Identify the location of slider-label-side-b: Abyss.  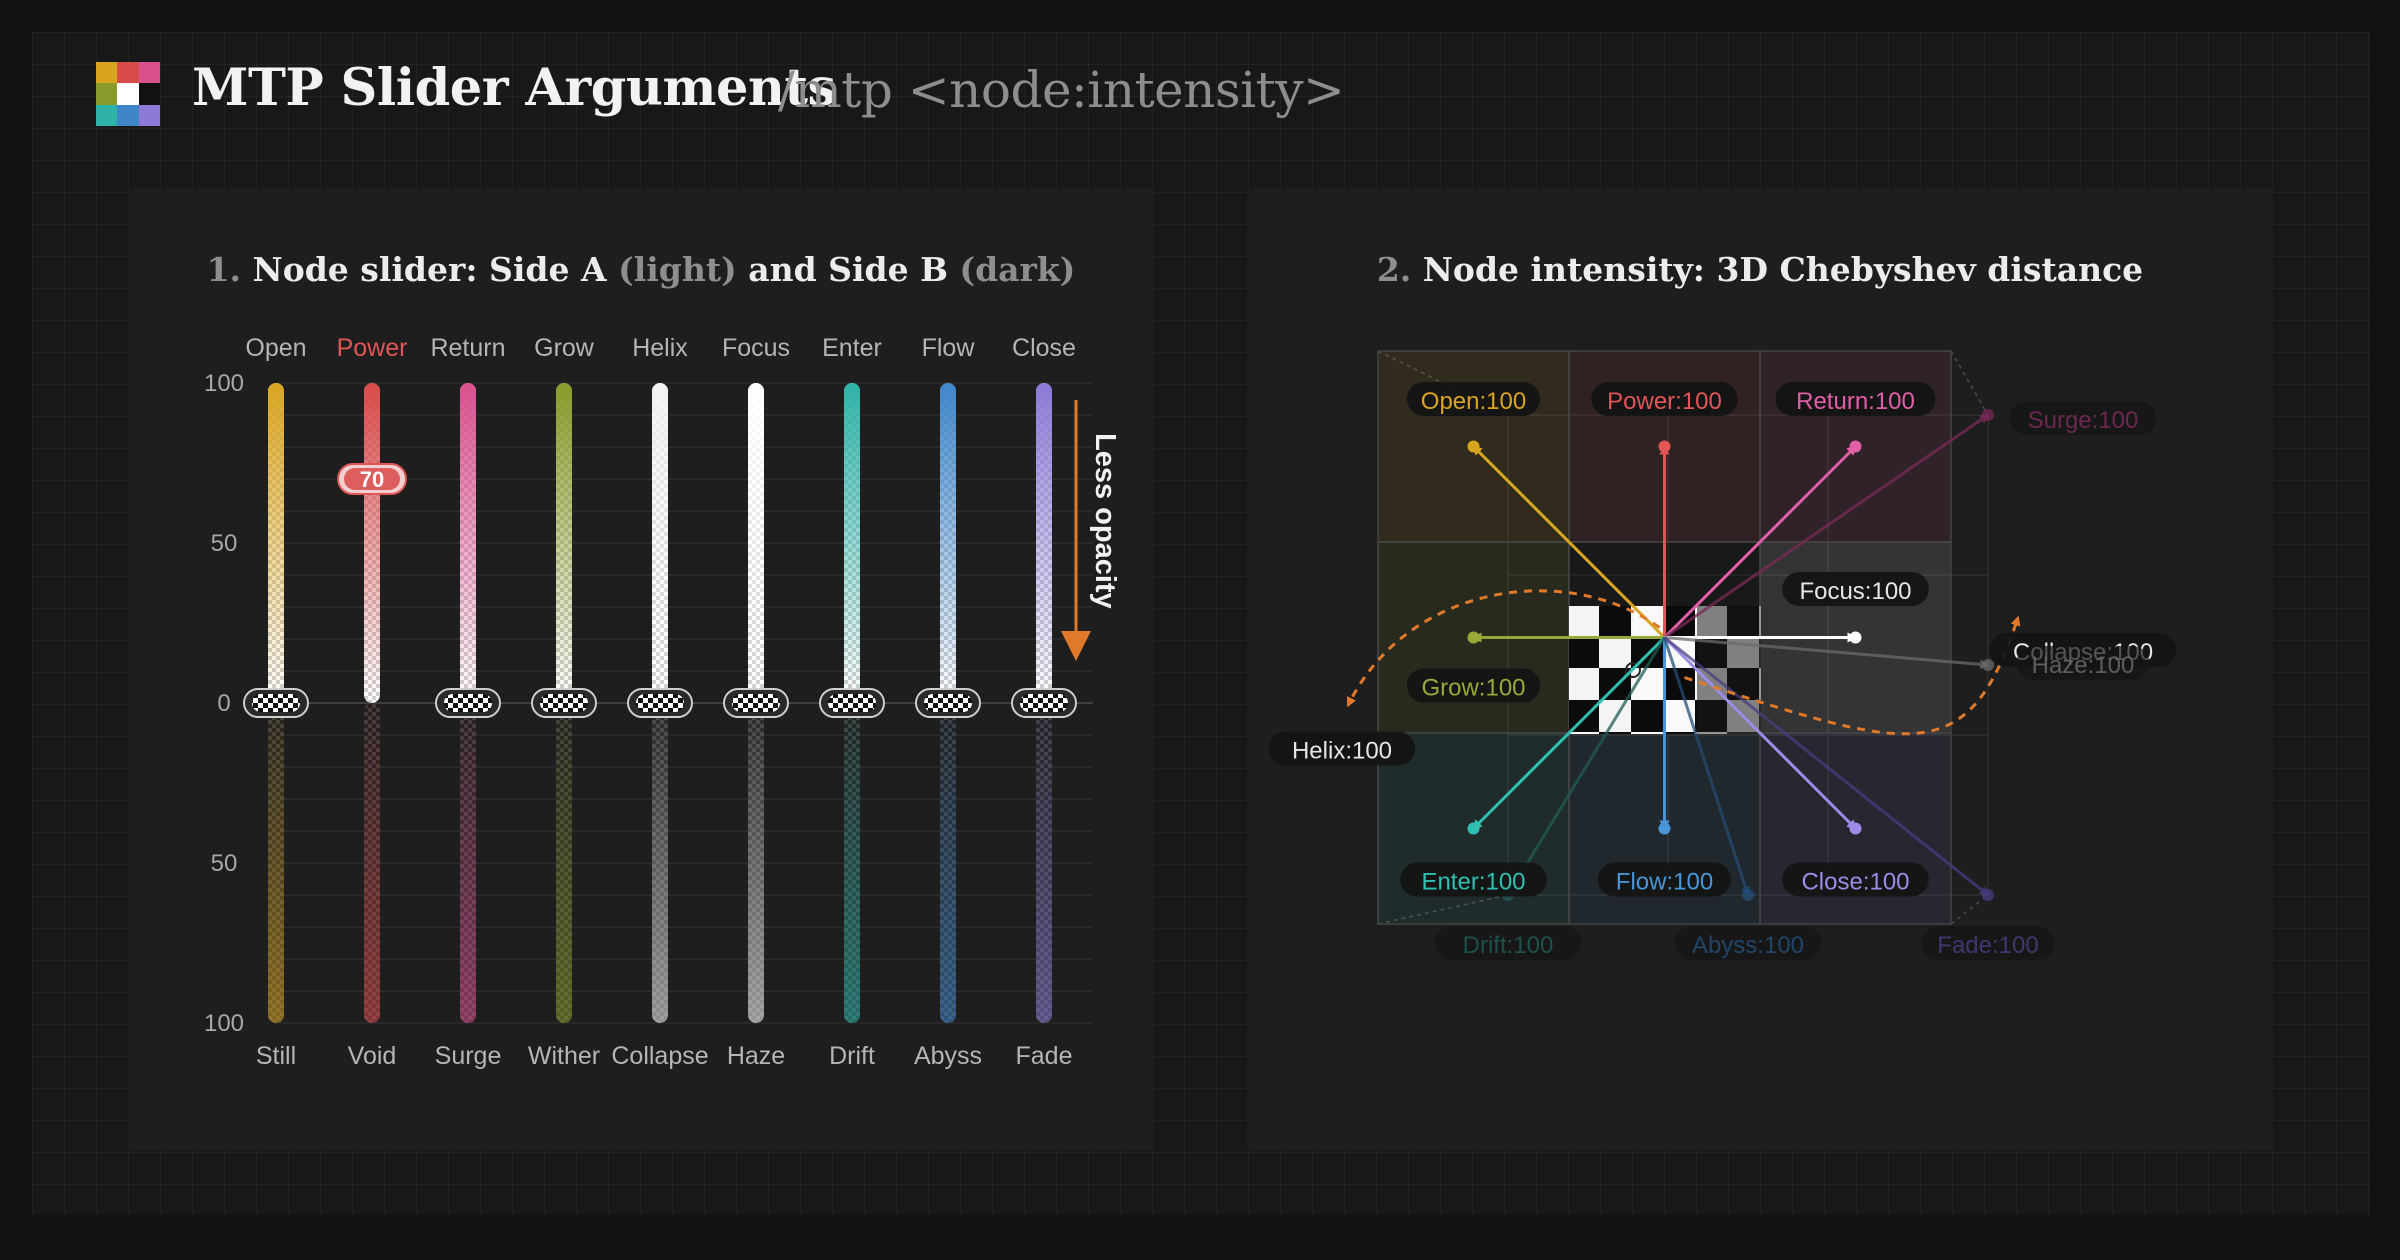
(948, 1056).